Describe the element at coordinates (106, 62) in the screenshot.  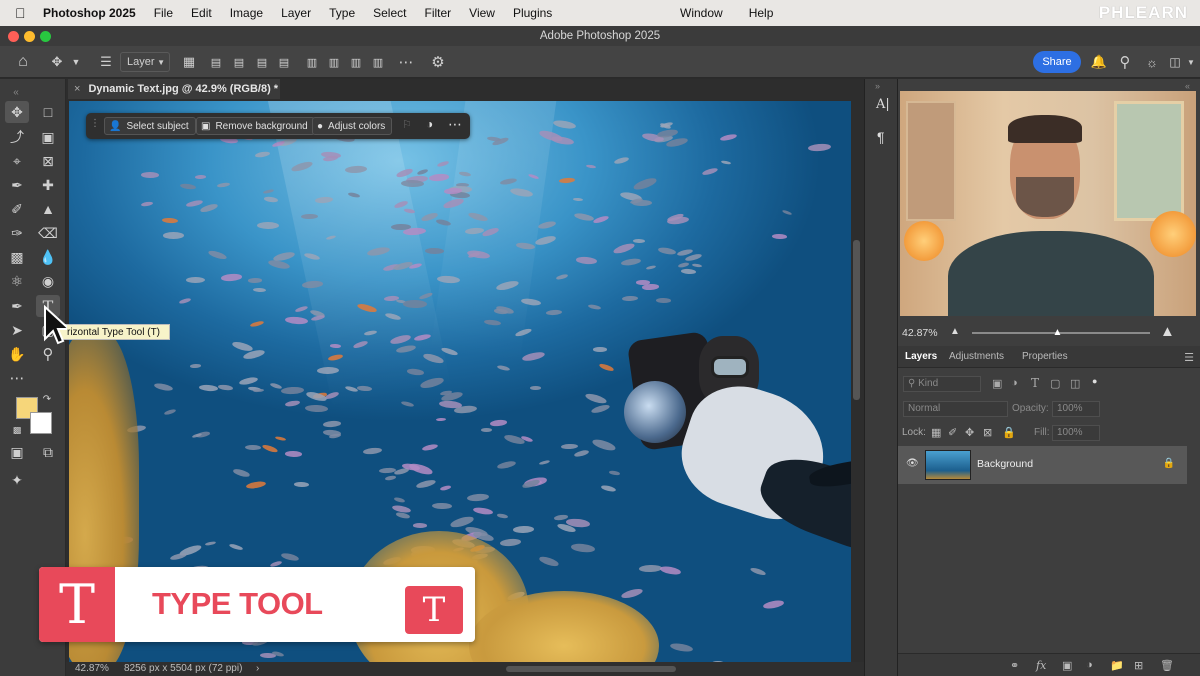
I see `layers-stack-icon: ☰` at that location.